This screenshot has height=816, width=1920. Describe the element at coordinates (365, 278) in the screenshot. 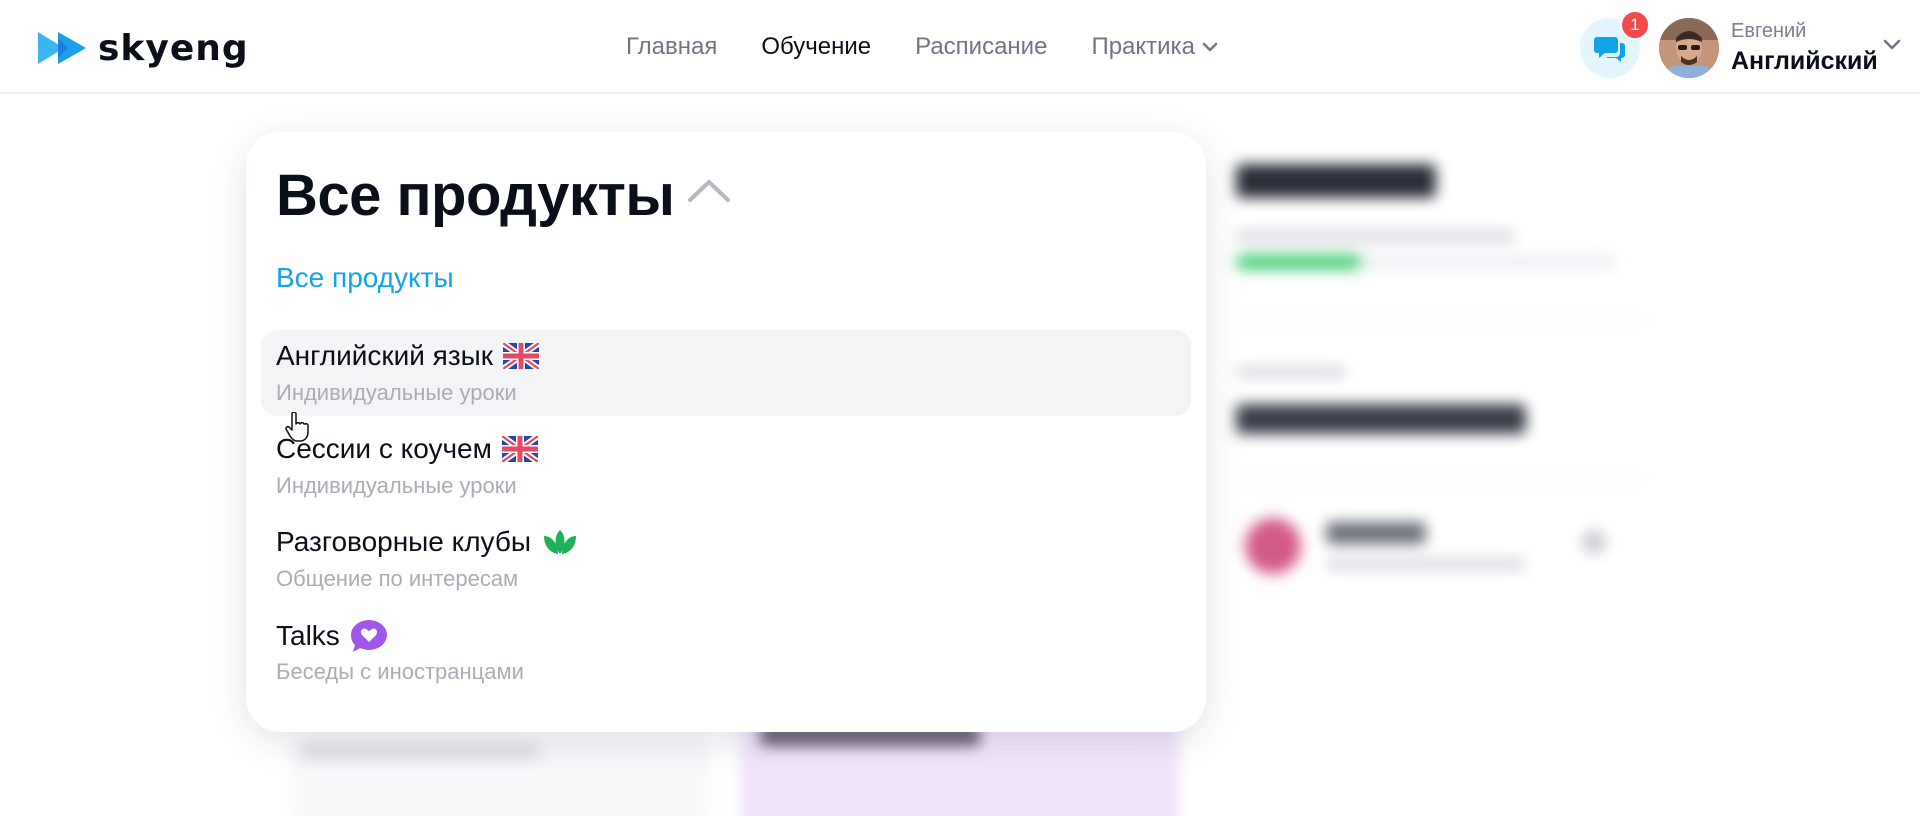

I see `all-products-link: Все продукты` at that location.